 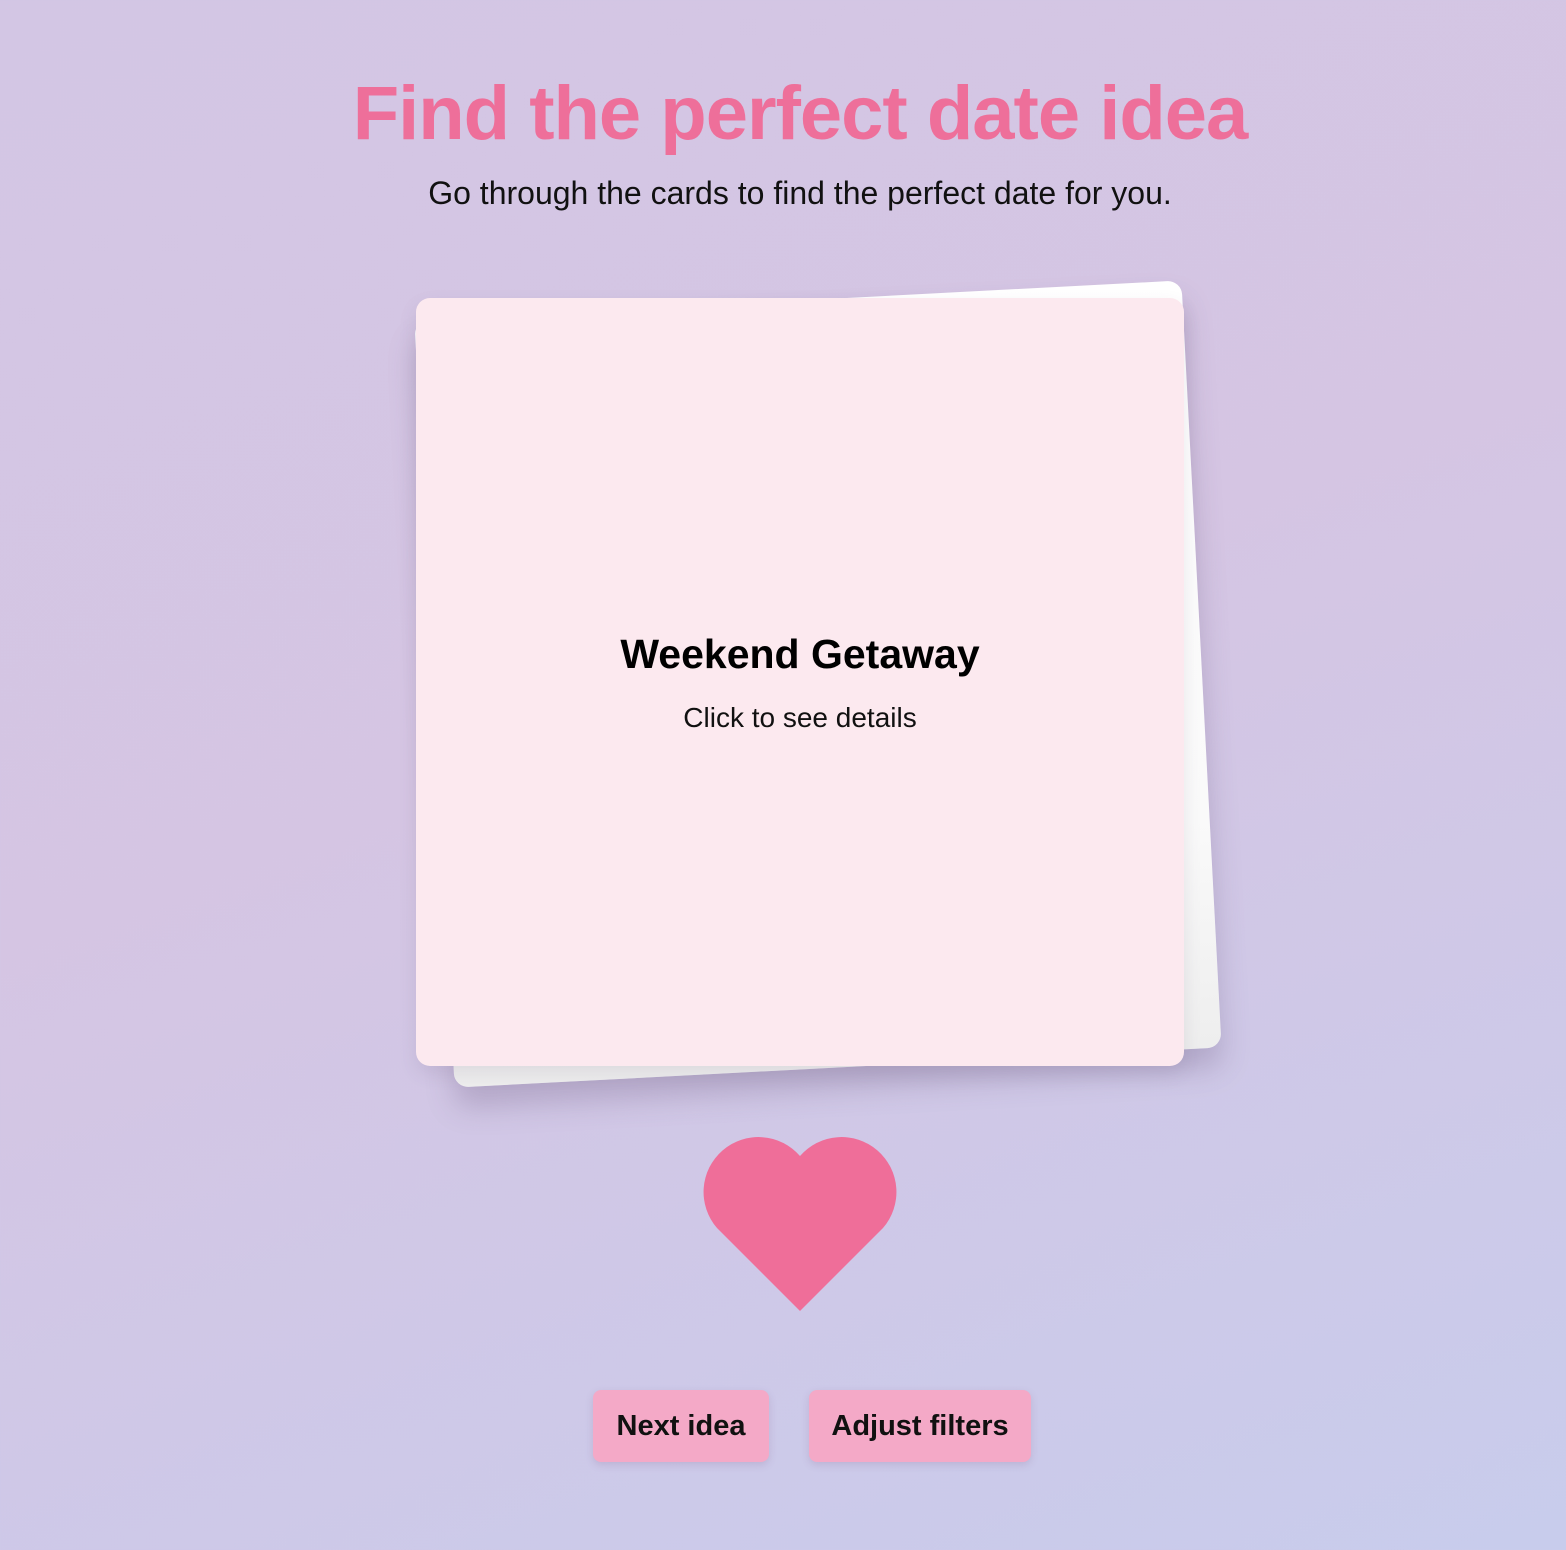 I want to click on heart-icon, so click(x=800, y=1223).